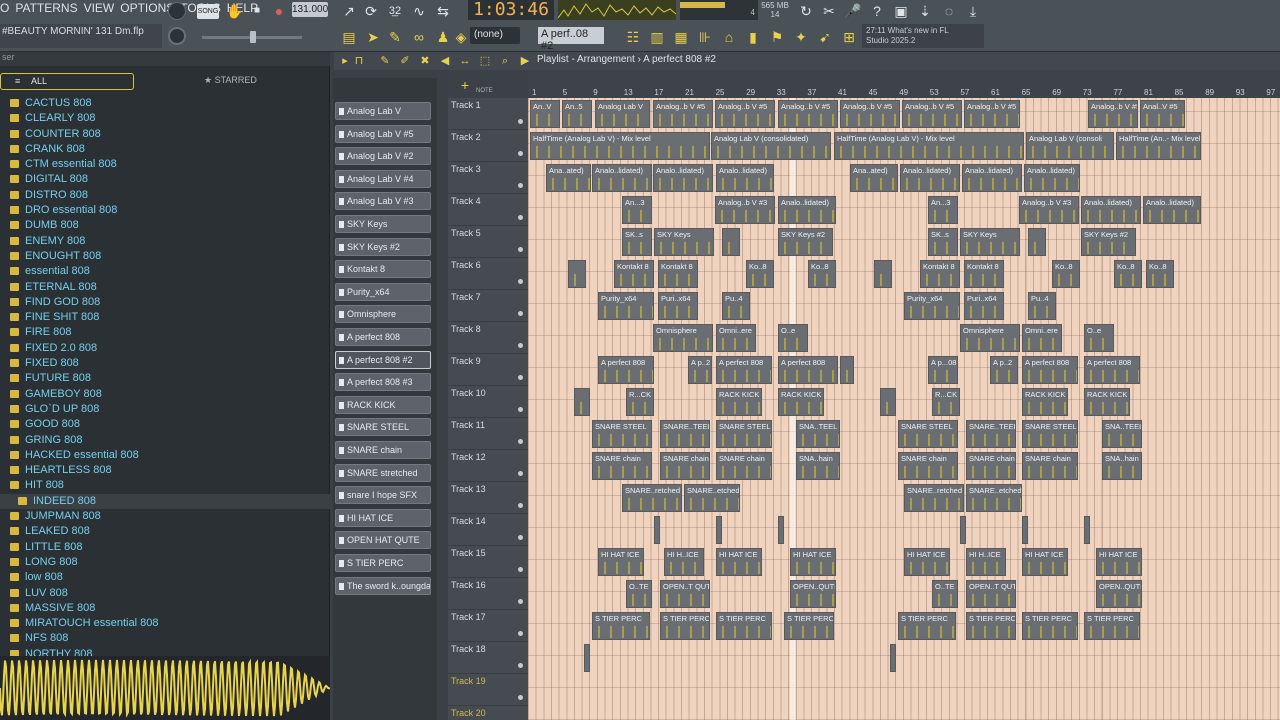  What do you see at coordinates (385, 61) in the screenshot?
I see `draw-tool-icon: ✎` at bounding box center [385, 61].